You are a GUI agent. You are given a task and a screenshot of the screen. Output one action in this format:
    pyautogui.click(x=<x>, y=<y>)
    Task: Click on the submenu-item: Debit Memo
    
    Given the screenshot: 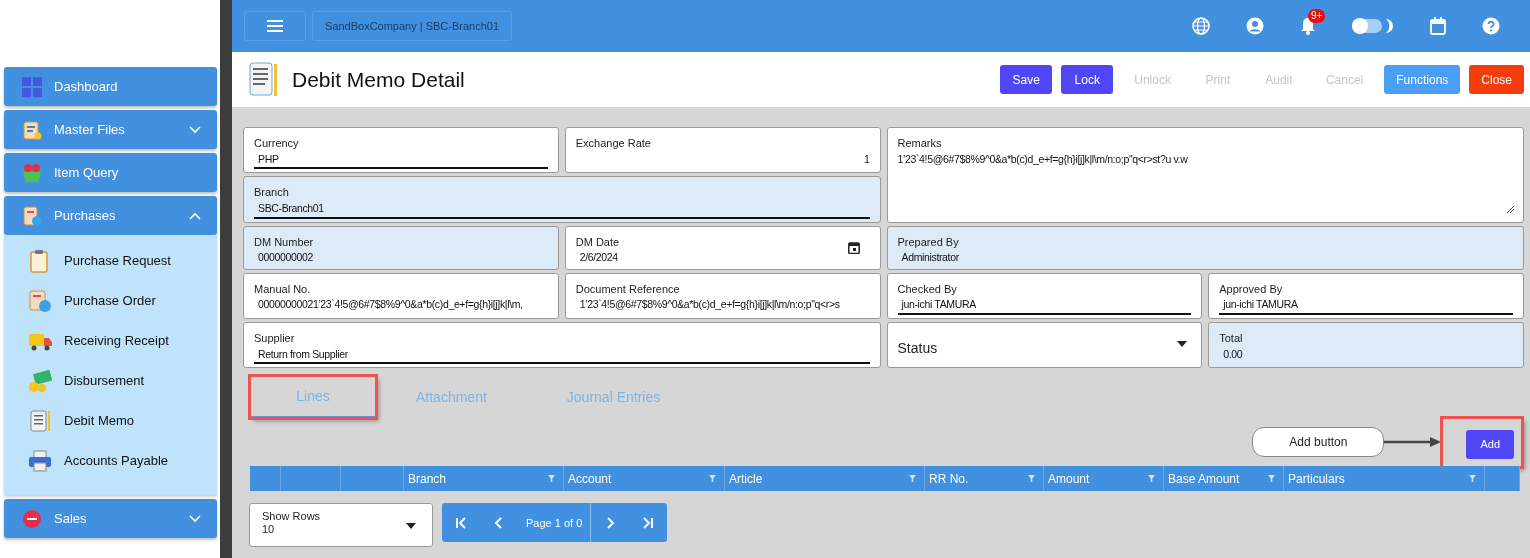 What is the action you would take?
    pyautogui.click(x=110, y=421)
    